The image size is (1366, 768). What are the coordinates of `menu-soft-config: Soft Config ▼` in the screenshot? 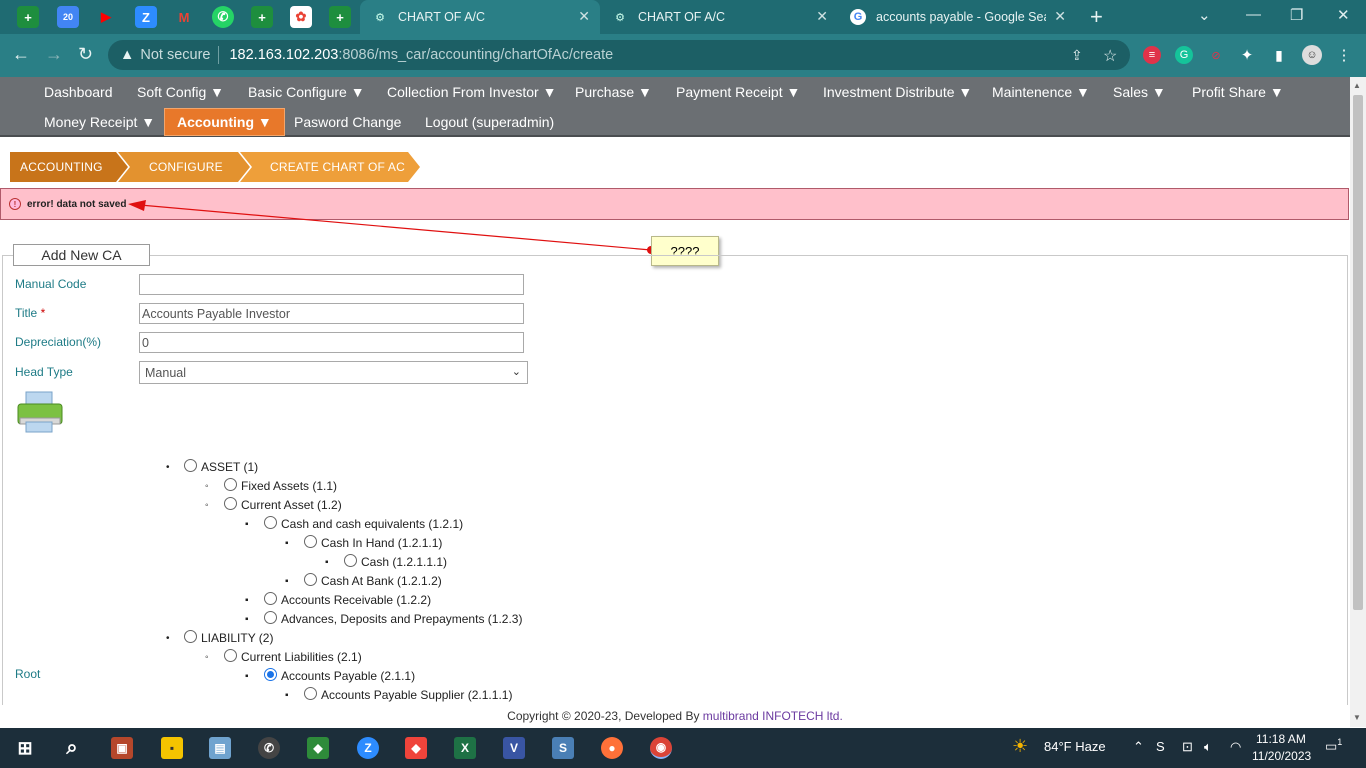 It's located at (180, 92).